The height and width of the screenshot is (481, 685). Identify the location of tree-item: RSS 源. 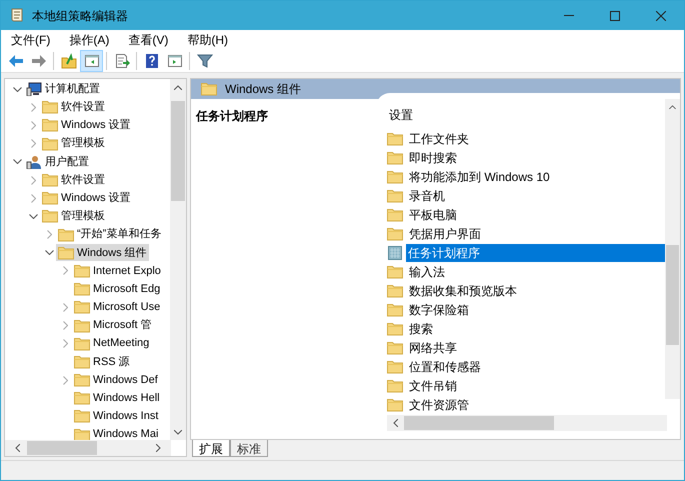
(102, 361).